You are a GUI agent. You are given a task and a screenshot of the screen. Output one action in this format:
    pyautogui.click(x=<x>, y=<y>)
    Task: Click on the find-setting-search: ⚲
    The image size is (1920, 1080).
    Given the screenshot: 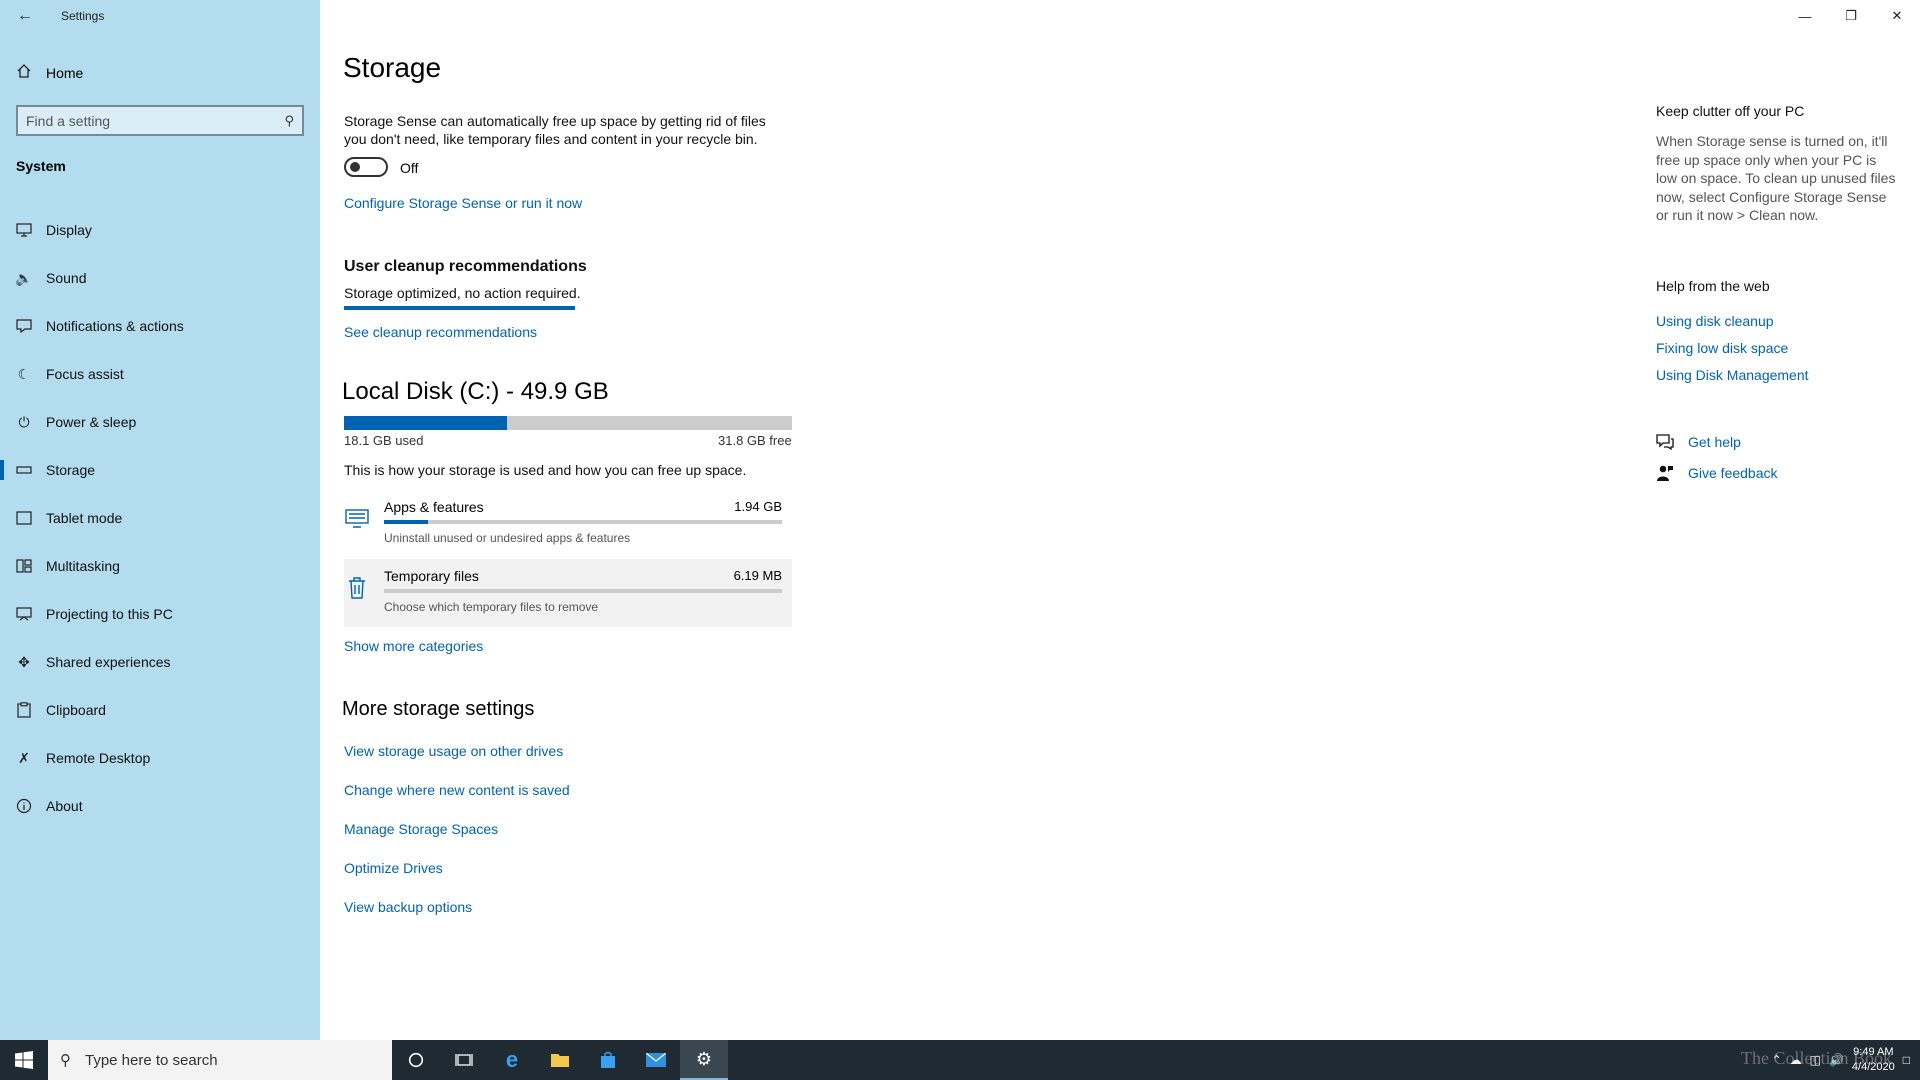 What is the action you would take?
    pyautogui.click(x=160, y=120)
    